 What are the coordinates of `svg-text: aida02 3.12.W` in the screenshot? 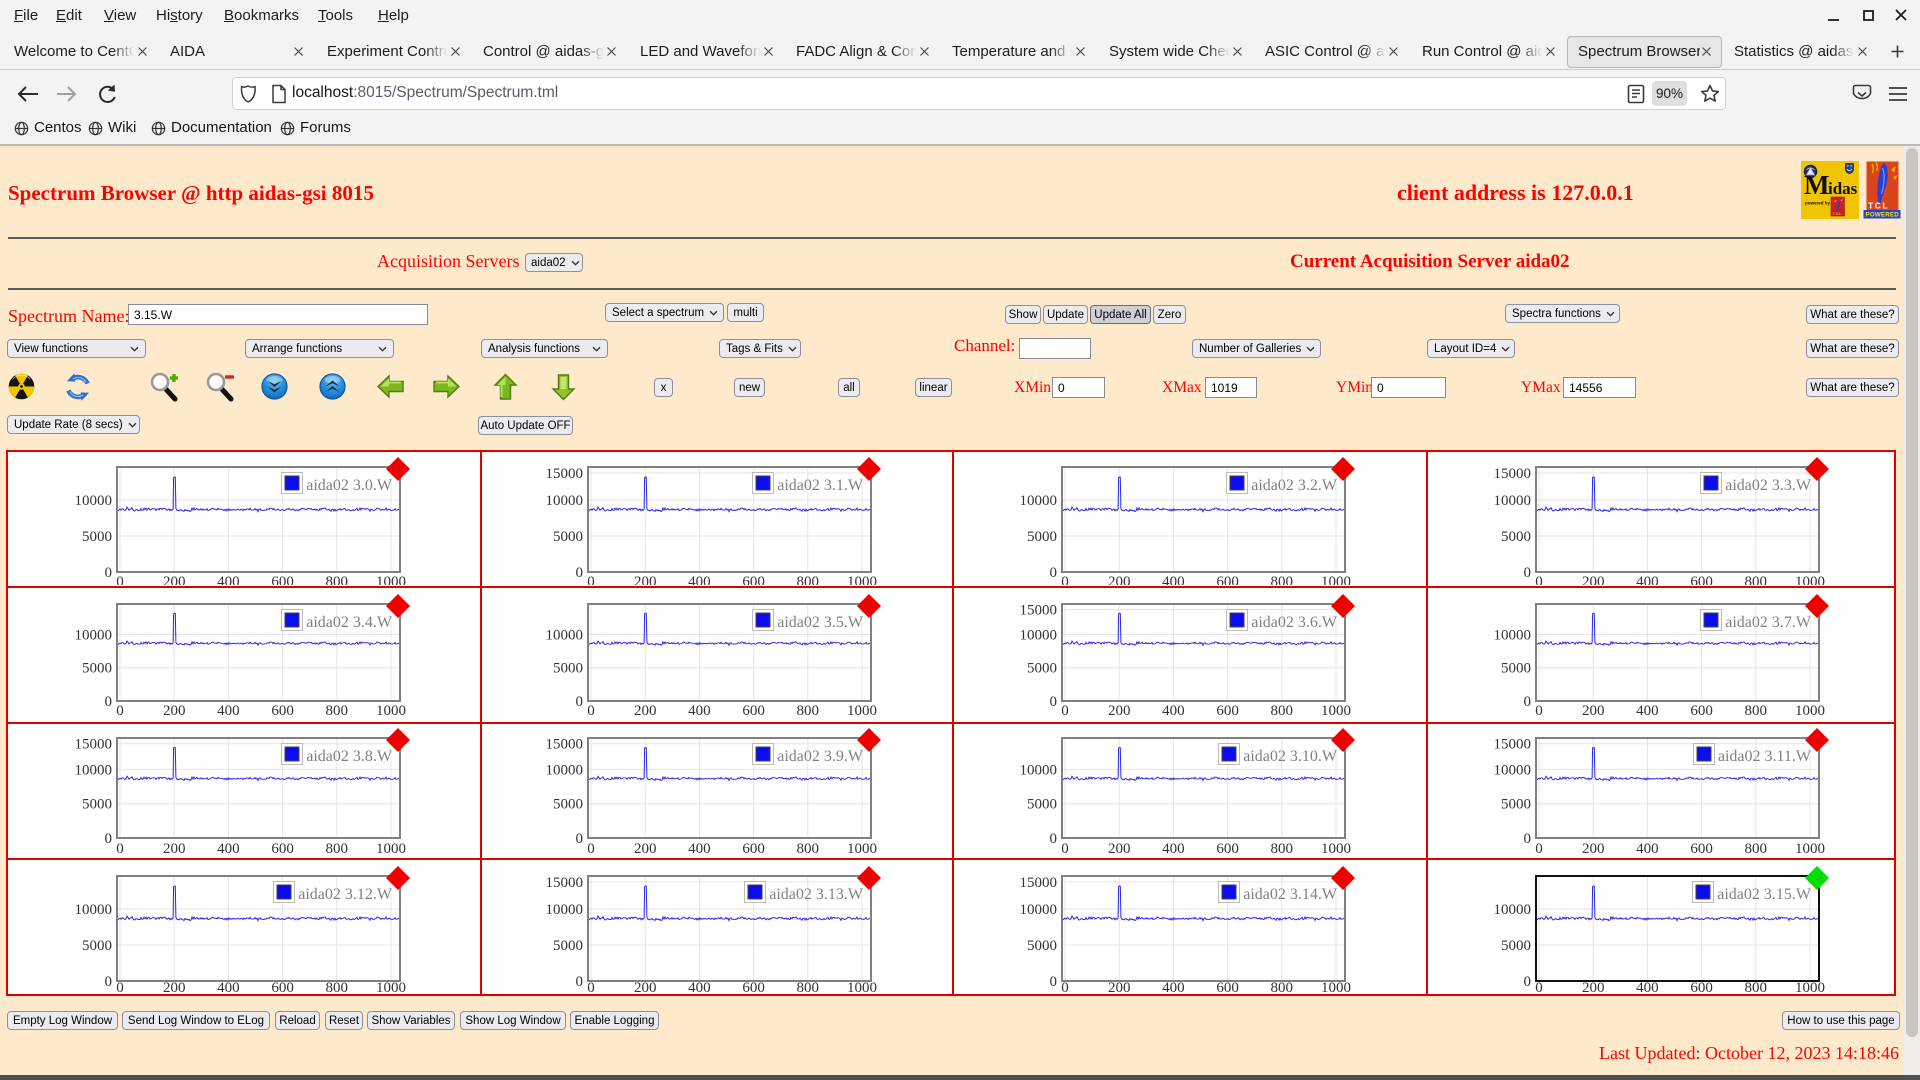 It's located at (345, 894).